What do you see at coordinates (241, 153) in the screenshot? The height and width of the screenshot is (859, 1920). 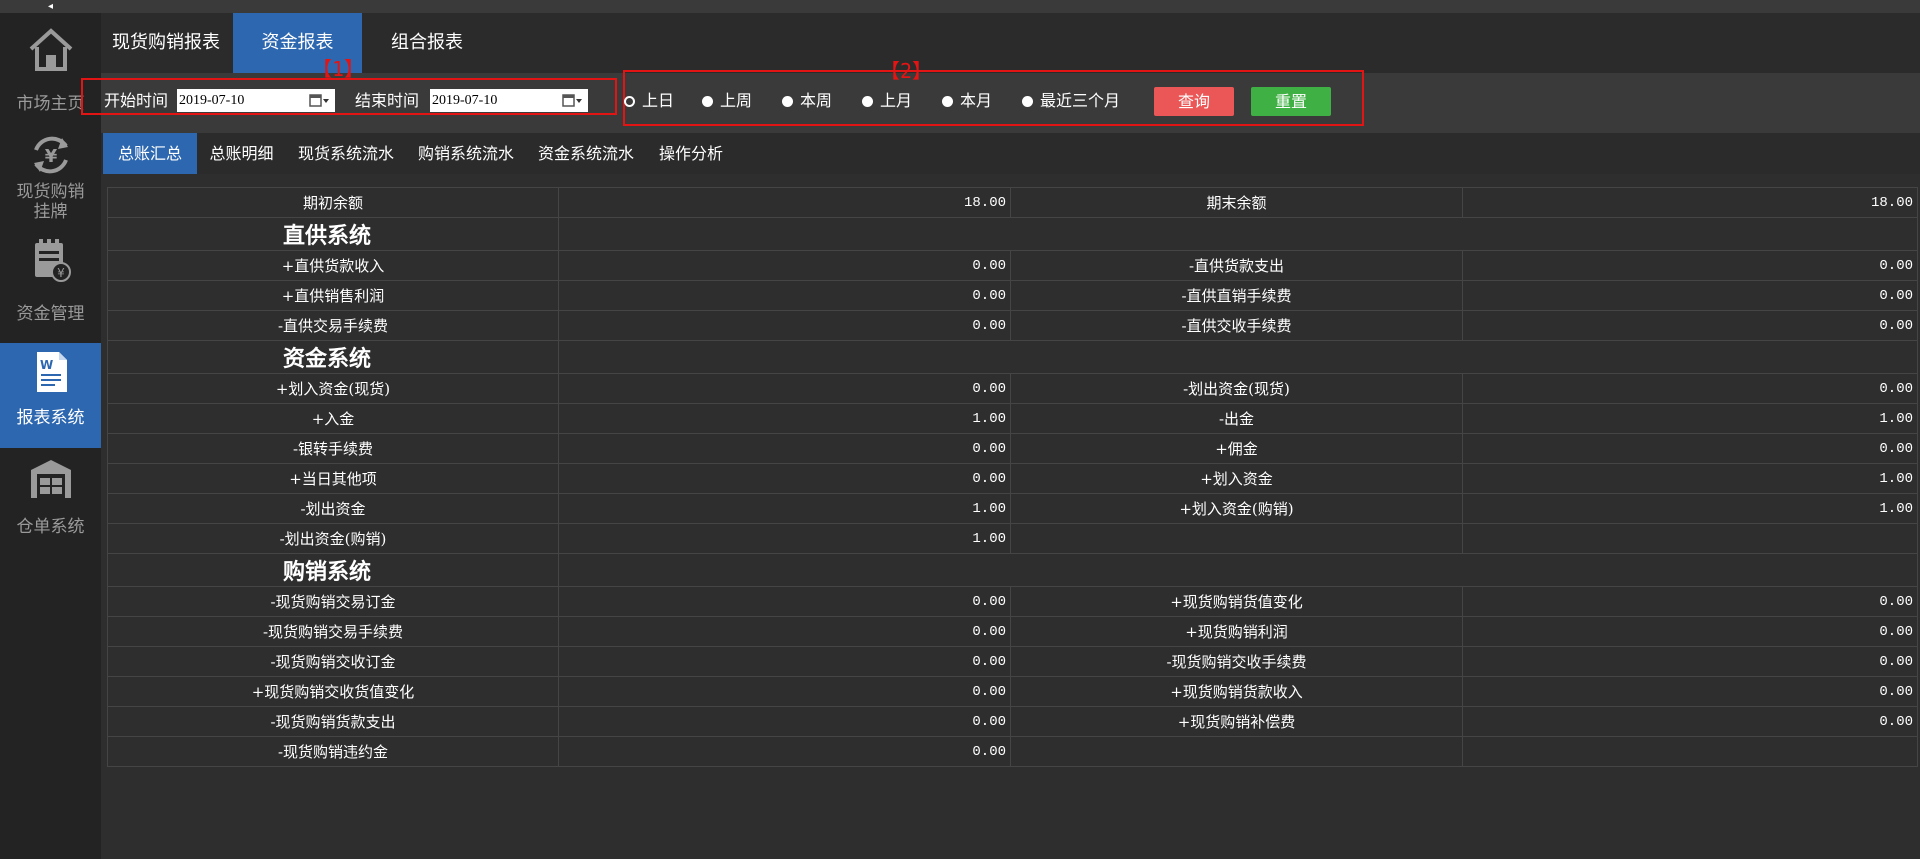 I see `tab-ledger-detail: 总账明细` at bounding box center [241, 153].